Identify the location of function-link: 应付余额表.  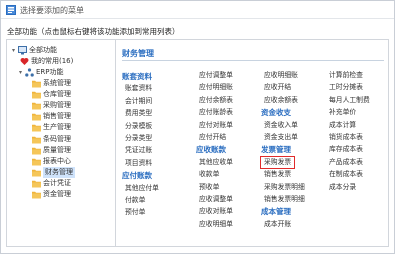
(216, 100).